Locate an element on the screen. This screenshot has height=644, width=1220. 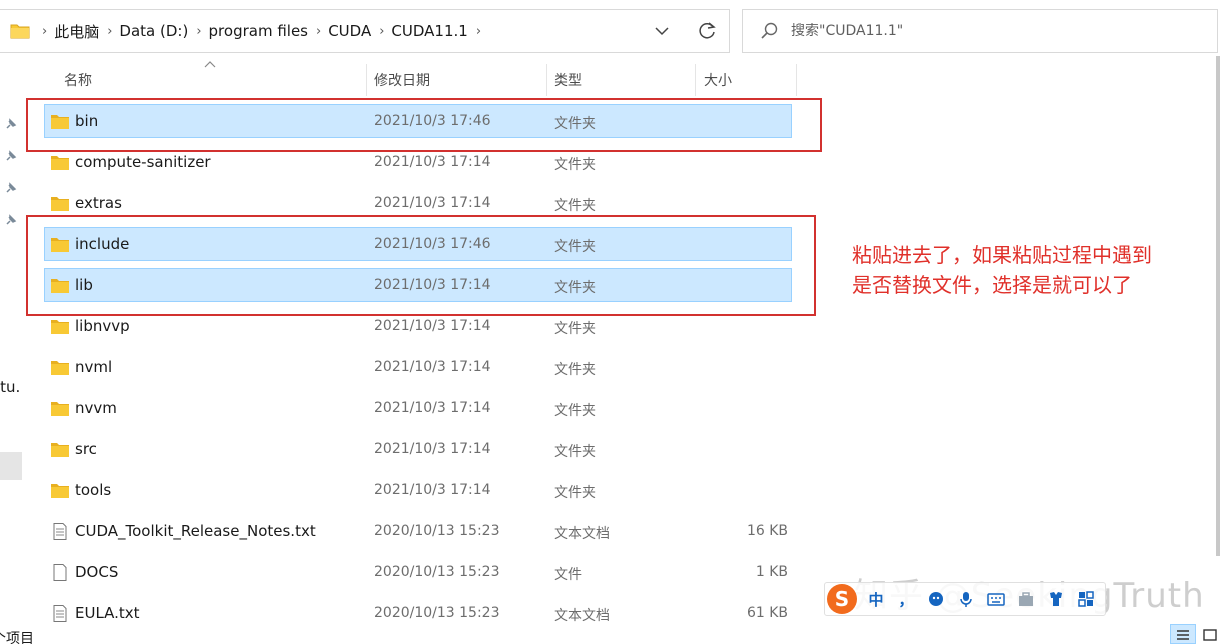
file-name: EULA.txt is located at coordinates (107, 613).